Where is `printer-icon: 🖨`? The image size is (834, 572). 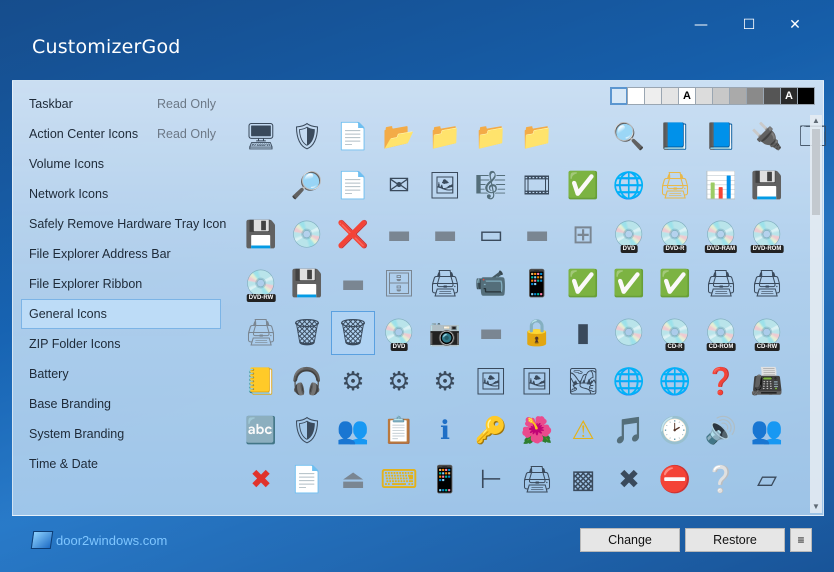 printer-icon: 🖨 is located at coordinates (721, 284).